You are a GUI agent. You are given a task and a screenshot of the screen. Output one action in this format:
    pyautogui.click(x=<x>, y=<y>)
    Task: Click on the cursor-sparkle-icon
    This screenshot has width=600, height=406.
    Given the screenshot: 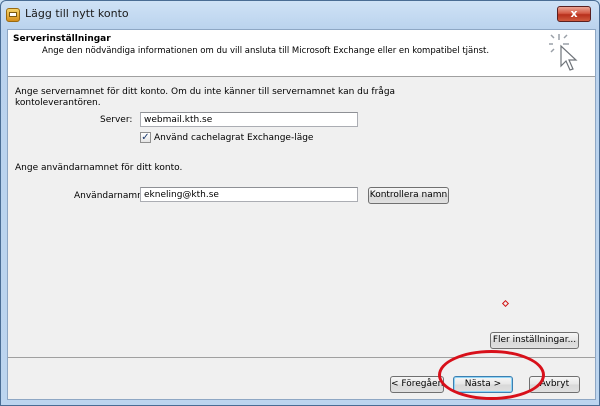 What is the action you would take?
    pyautogui.click(x=563, y=52)
    